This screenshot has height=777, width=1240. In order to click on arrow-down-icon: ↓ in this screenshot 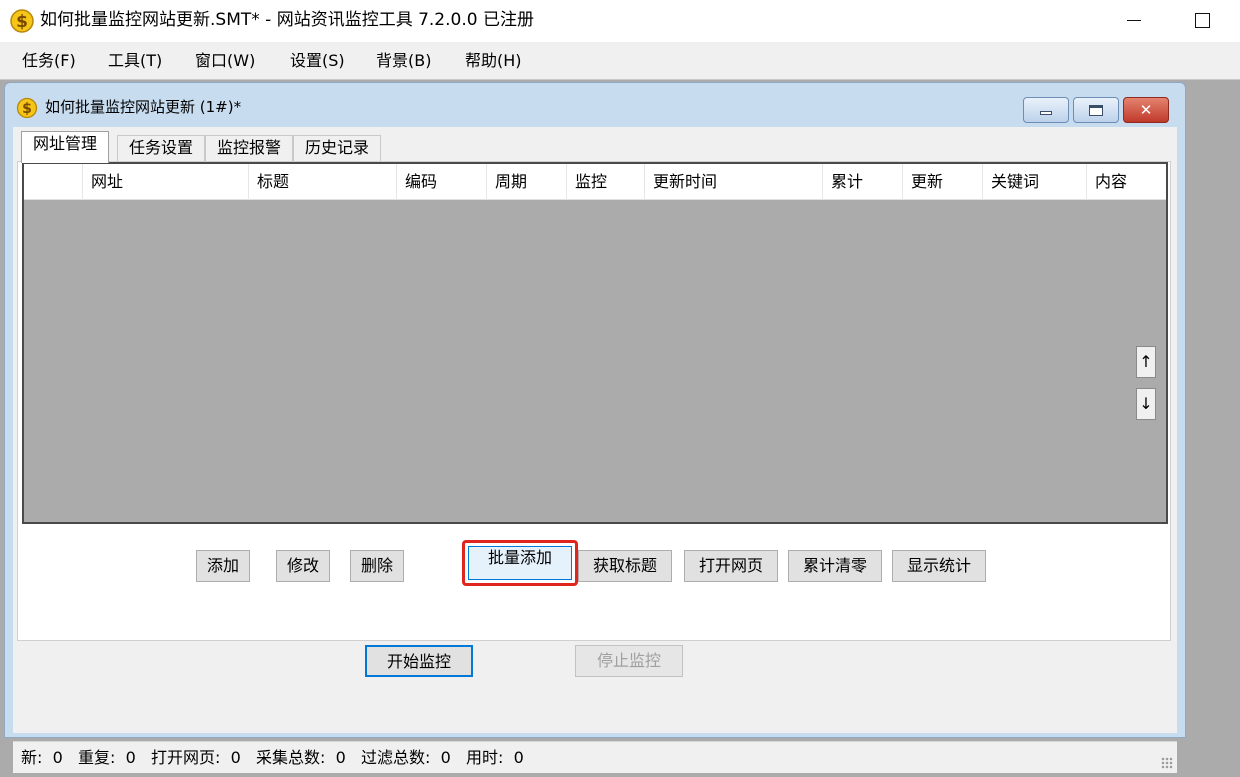, I will do `click(1146, 403)`.